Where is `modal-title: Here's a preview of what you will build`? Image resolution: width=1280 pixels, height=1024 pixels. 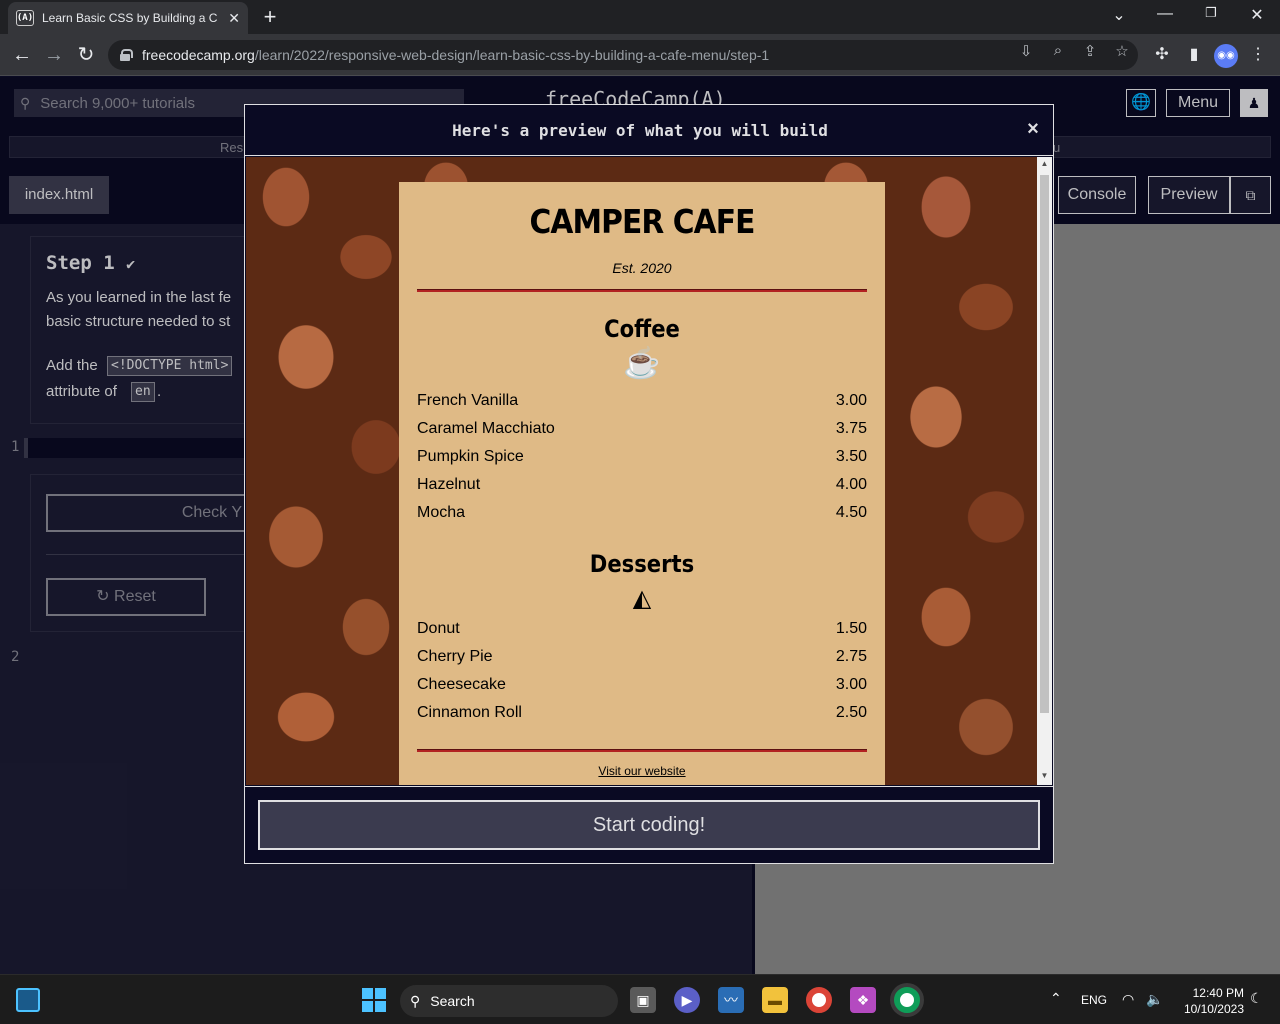
modal-title: Here's a preview of what you will build is located at coordinates (640, 130).